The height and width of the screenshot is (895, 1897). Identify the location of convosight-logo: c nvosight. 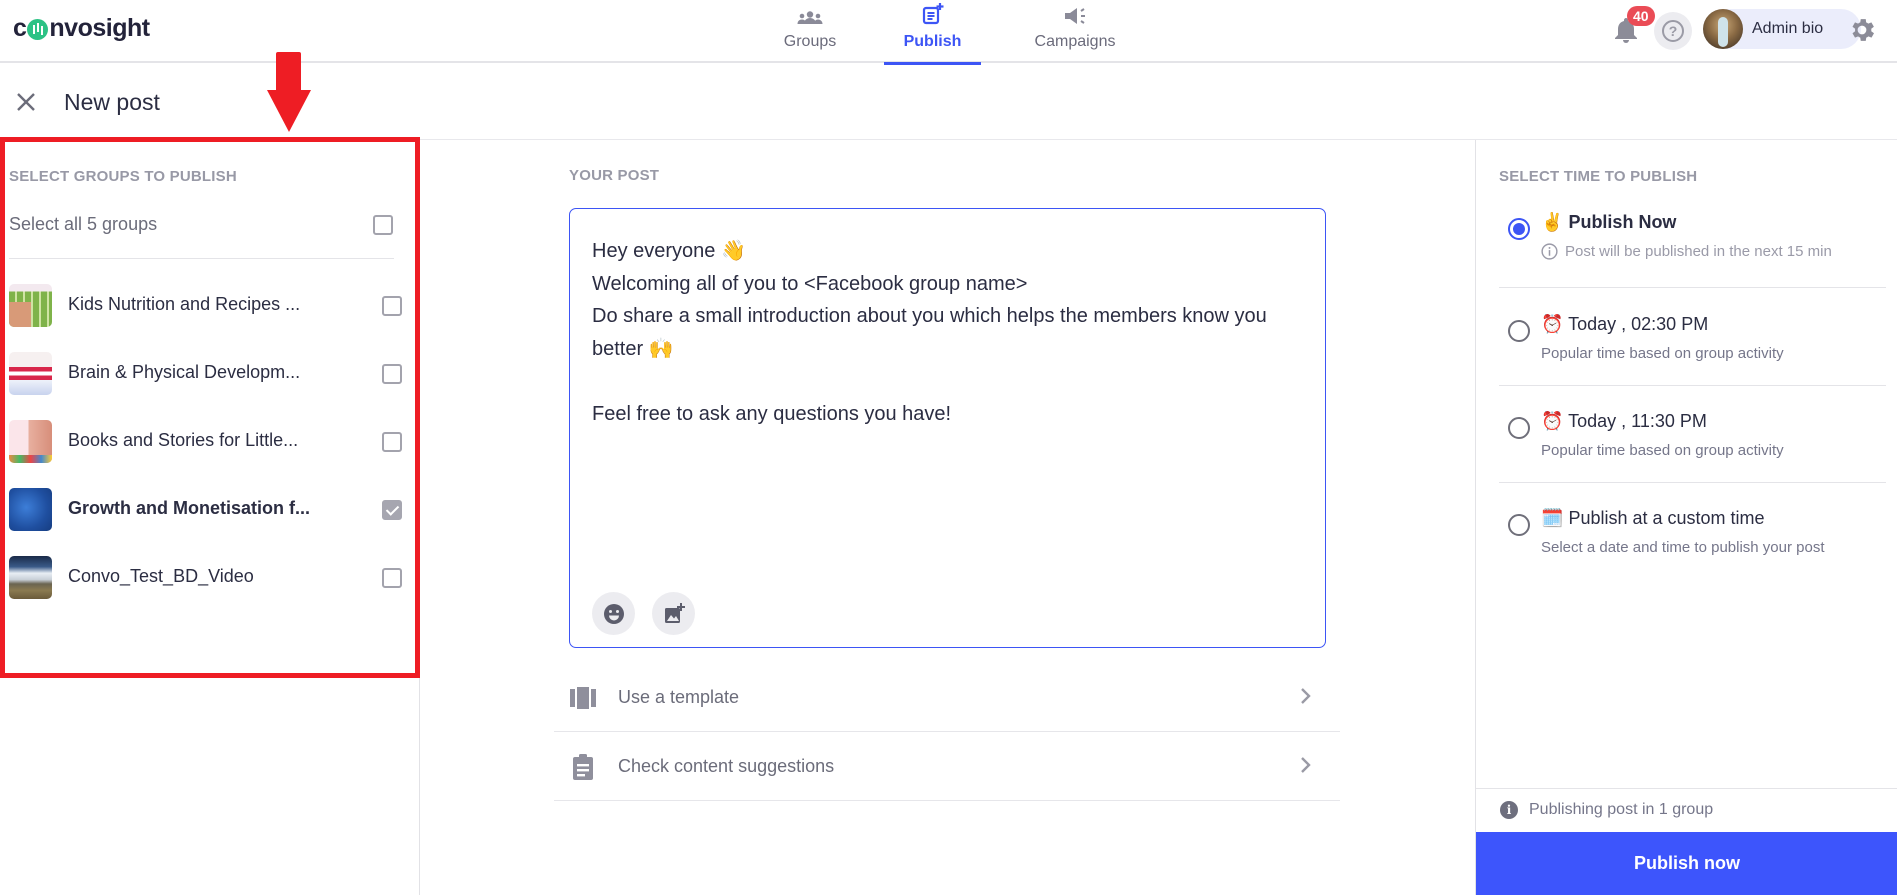
(81, 28).